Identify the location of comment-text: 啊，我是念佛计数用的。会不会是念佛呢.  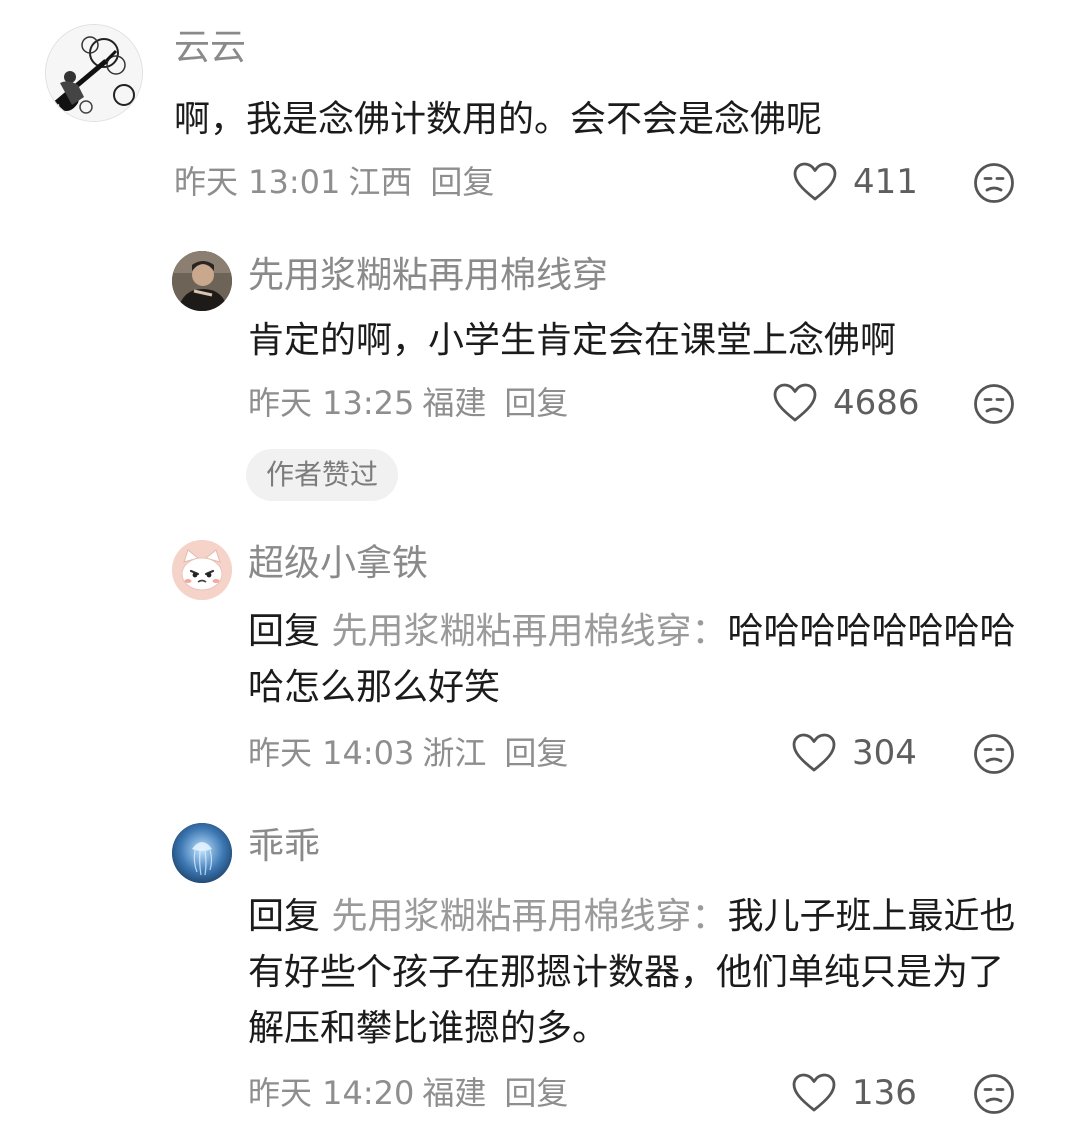
(604, 120).